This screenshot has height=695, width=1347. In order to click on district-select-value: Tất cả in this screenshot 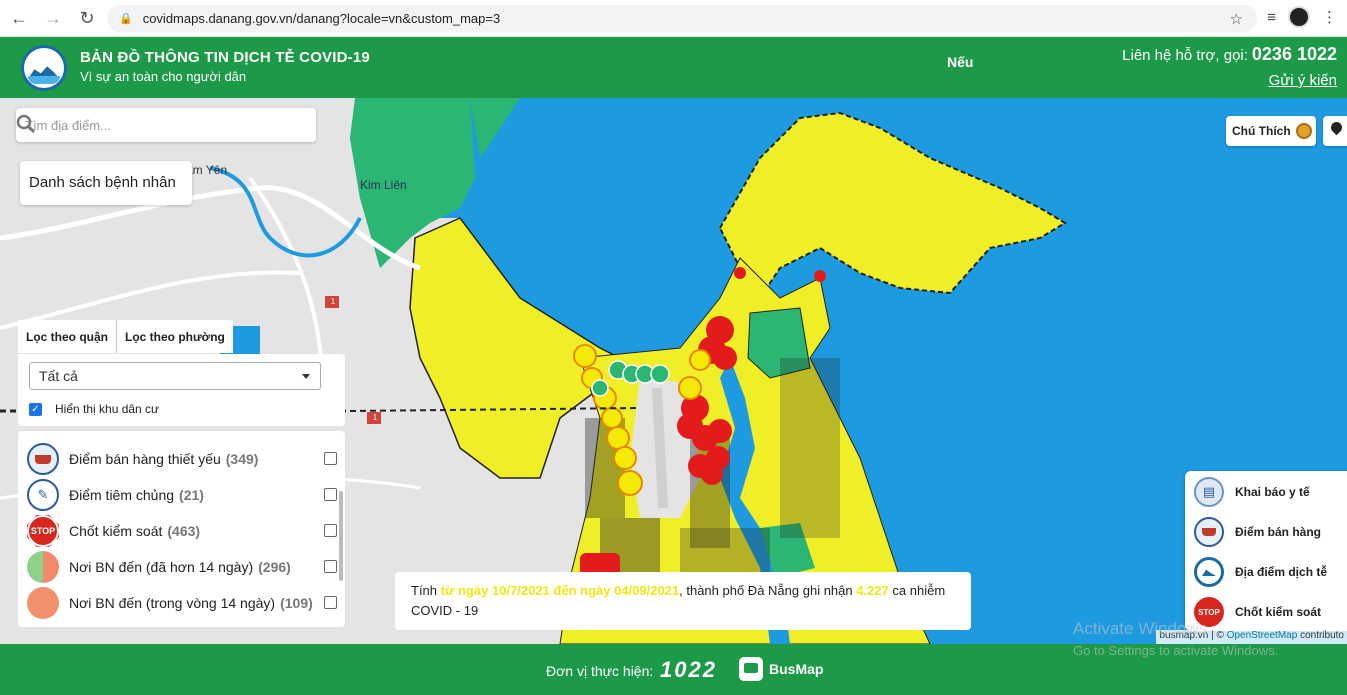, I will do `click(58, 376)`.